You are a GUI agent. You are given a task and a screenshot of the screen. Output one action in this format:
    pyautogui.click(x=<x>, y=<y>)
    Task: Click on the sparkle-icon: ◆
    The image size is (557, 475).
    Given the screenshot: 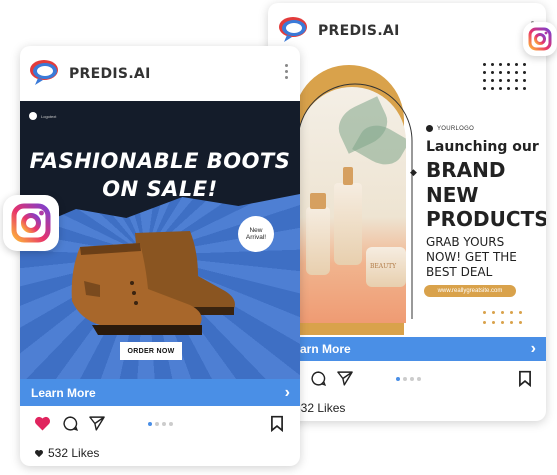 What is the action you would take?
    pyautogui.click(x=413, y=172)
    